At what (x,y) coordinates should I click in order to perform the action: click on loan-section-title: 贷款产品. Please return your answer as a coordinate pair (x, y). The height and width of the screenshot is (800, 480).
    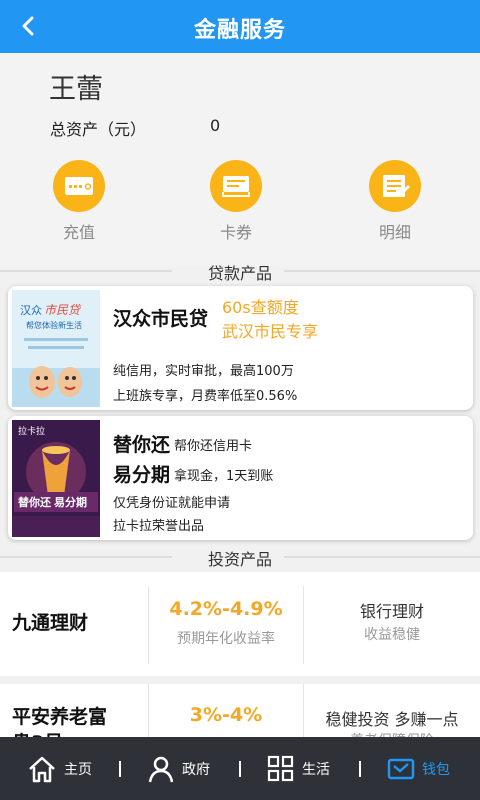
    Looking at the image, I should click on (239, 273).